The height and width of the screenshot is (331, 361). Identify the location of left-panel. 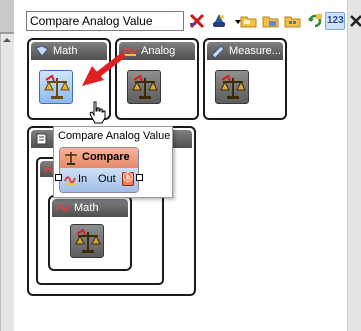
(7, 165).